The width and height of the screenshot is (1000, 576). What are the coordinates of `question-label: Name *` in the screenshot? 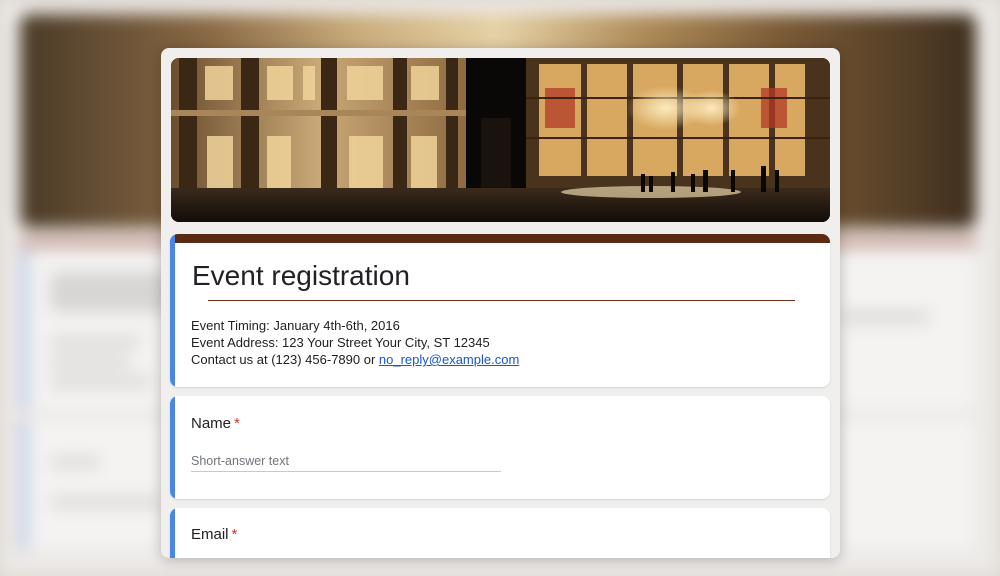 It's located at (215, 423).